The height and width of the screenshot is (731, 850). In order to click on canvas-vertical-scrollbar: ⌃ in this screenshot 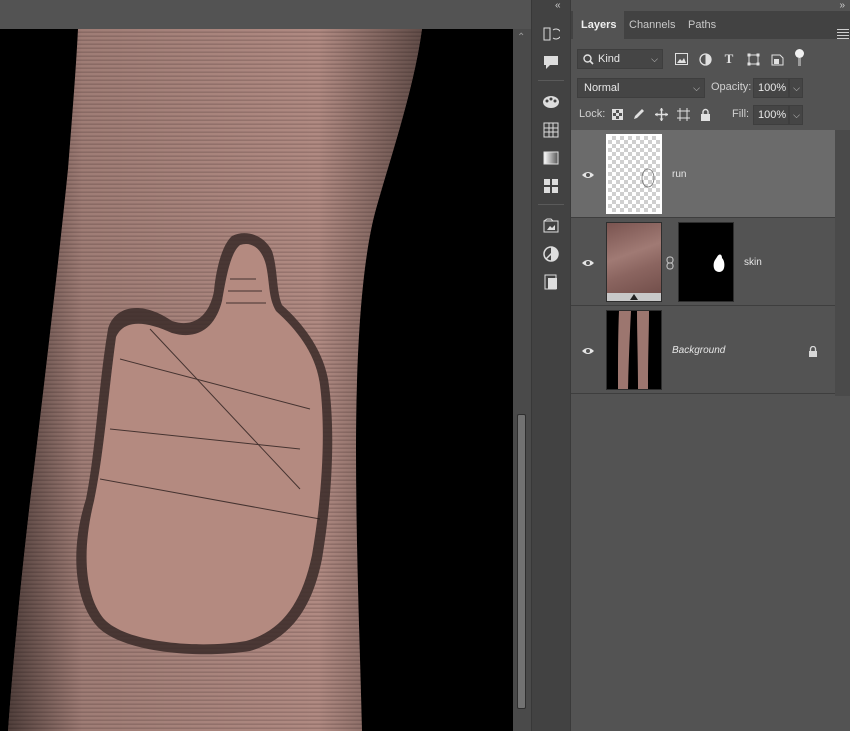, I will do `click(522, 380)`.